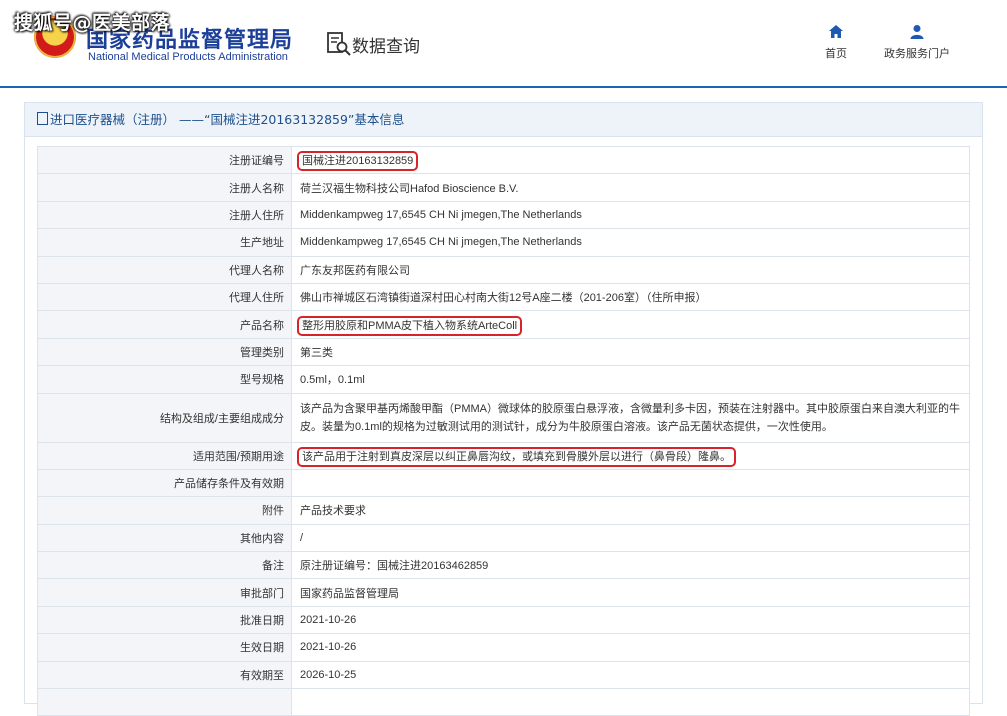 The image size is (1007, 716). What do you see at coordinates (409, 325) in the screenshot?
I see `highlighted-value: 整形用胶原和PMMA皮下植入物系统ArteColl` at bounding box center [409, 325].